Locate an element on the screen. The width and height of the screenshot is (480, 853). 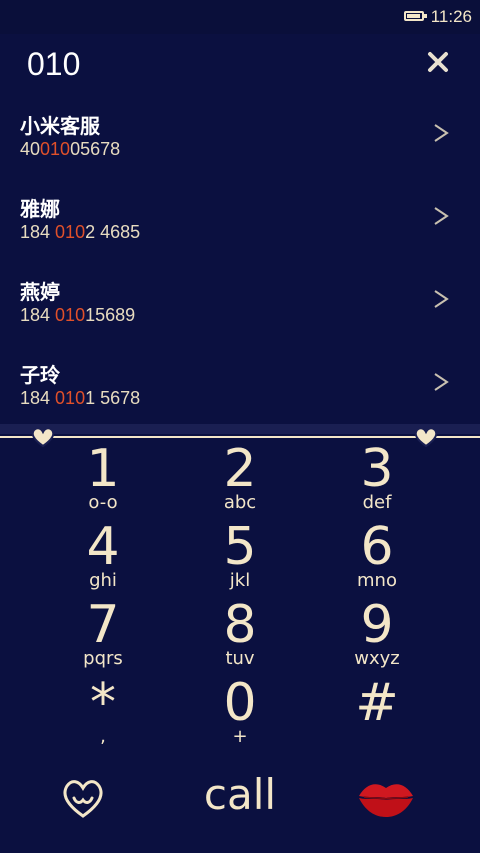
key-hash: # is located at coordinates (377, 715).